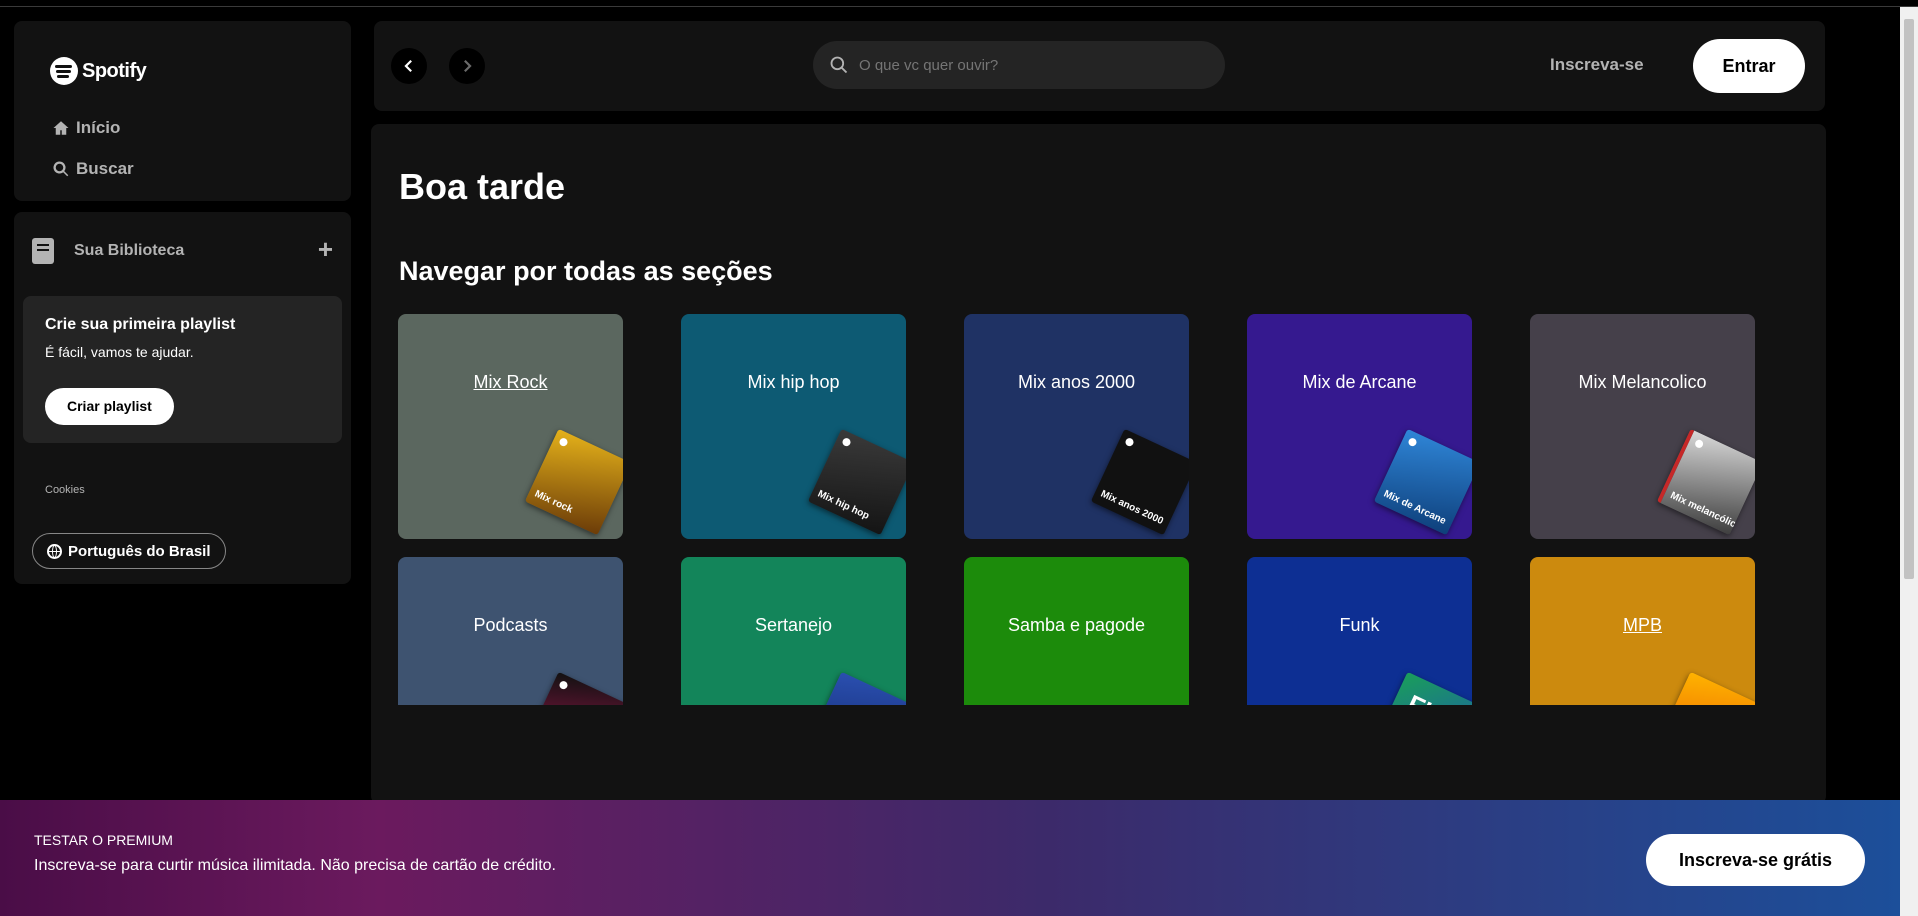  What do you see at coordinates (1131, 508) in the screenshot?
I see `cover-text: Mix anos 2000` at bounding box center [1131, 508].